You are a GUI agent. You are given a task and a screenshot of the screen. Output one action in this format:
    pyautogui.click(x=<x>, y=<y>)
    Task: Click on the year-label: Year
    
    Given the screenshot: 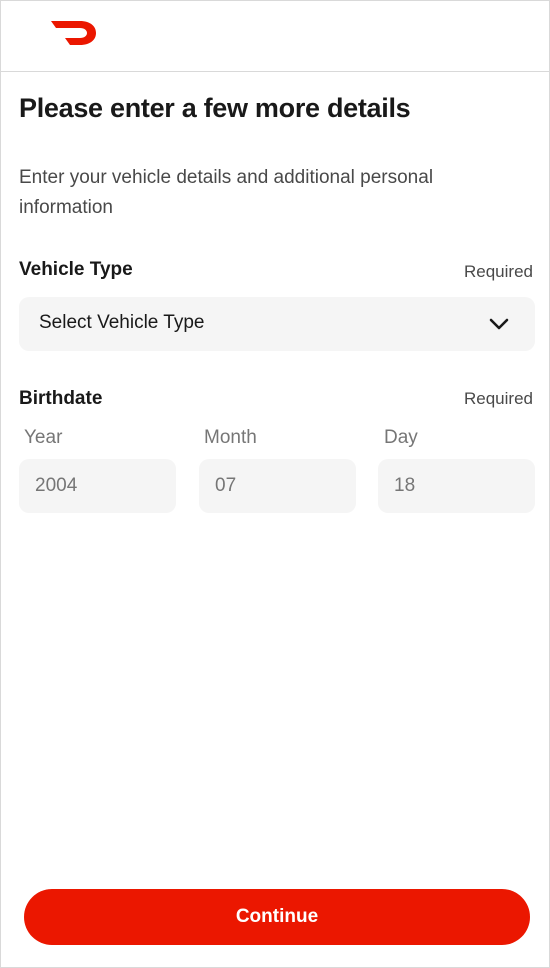 What is the action you would take?
    pyautogui.click(x=43, y=437)
    